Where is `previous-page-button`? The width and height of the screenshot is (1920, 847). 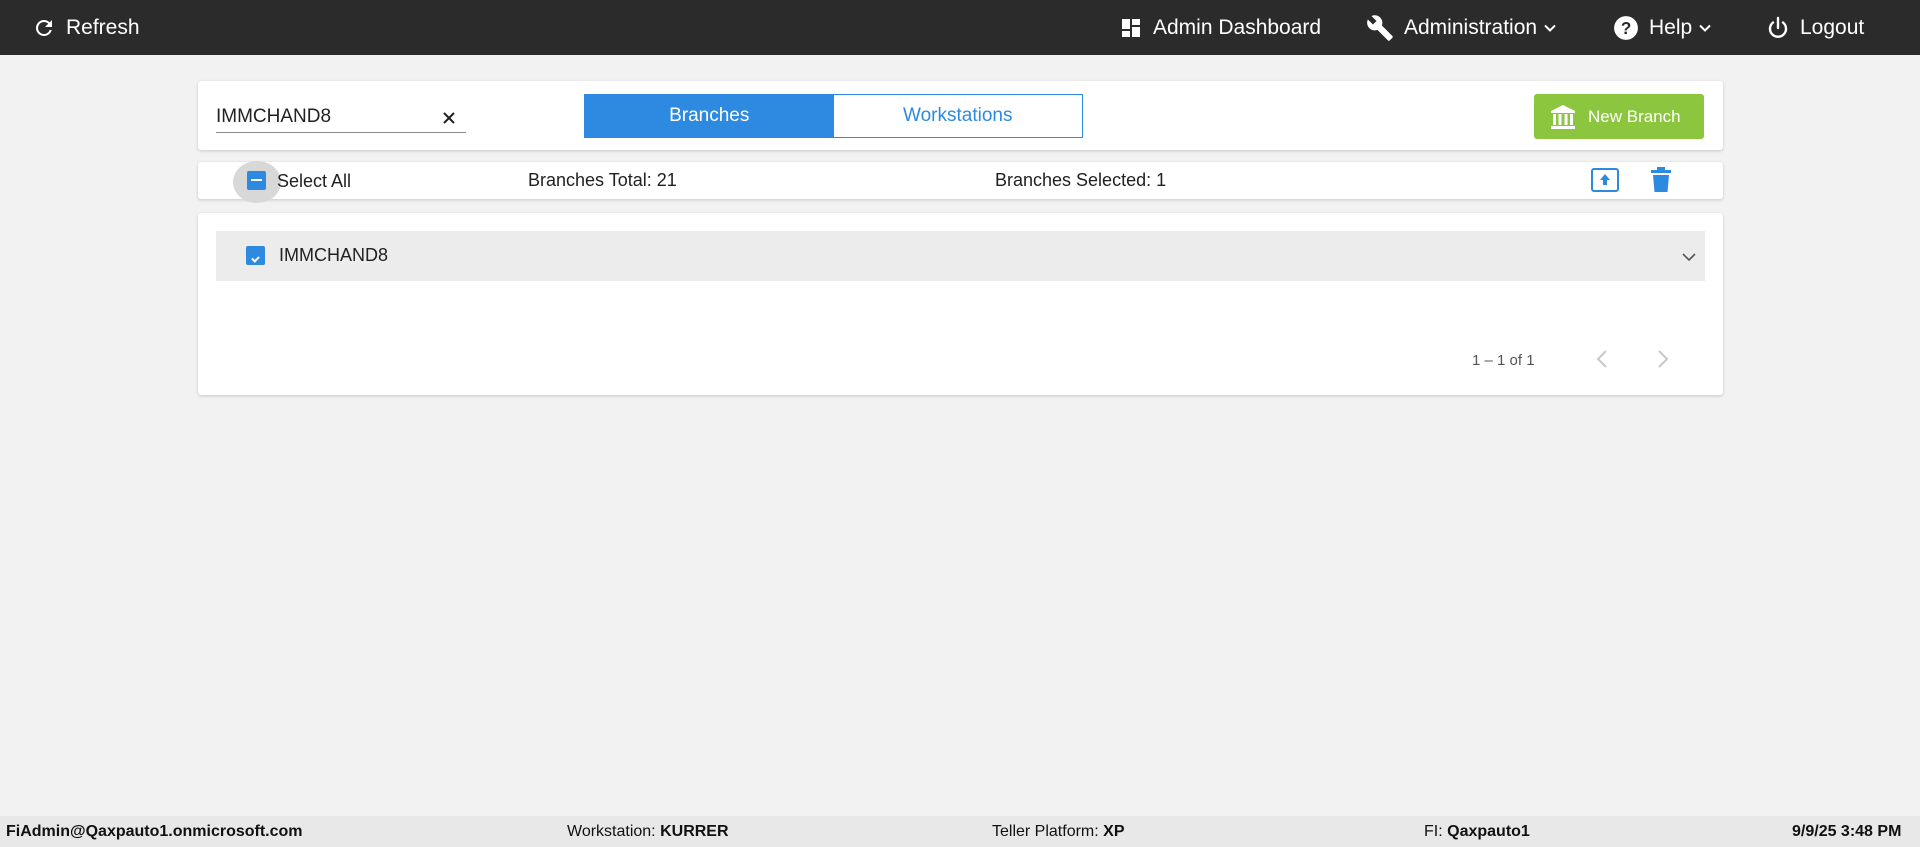
previous-page-button is located at coordinates (1602, 359).